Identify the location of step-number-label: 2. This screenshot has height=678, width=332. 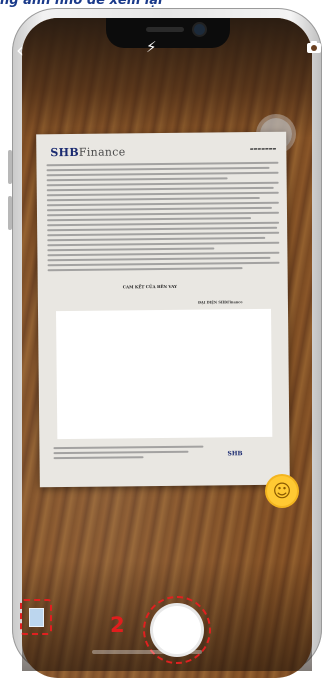
(117, 625).